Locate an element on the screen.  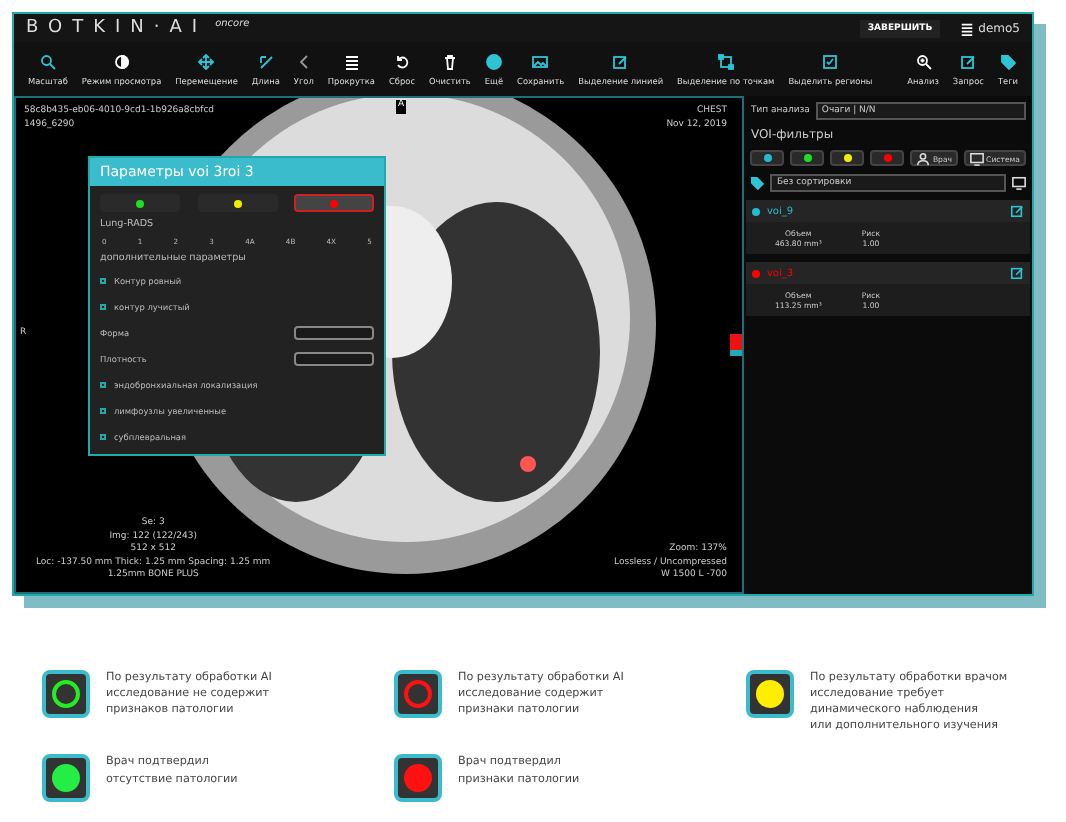
angle-icon is located at coordinates (303, 61).